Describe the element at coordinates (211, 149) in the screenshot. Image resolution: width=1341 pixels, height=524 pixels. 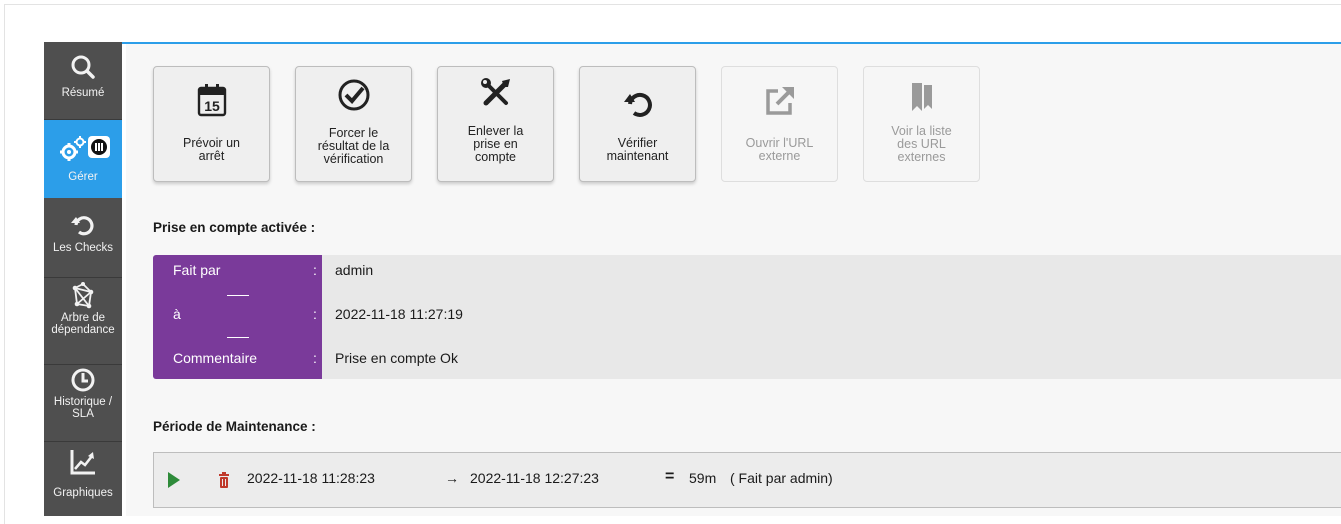
I see `action-label: Prévoir un arrêt` at that location.